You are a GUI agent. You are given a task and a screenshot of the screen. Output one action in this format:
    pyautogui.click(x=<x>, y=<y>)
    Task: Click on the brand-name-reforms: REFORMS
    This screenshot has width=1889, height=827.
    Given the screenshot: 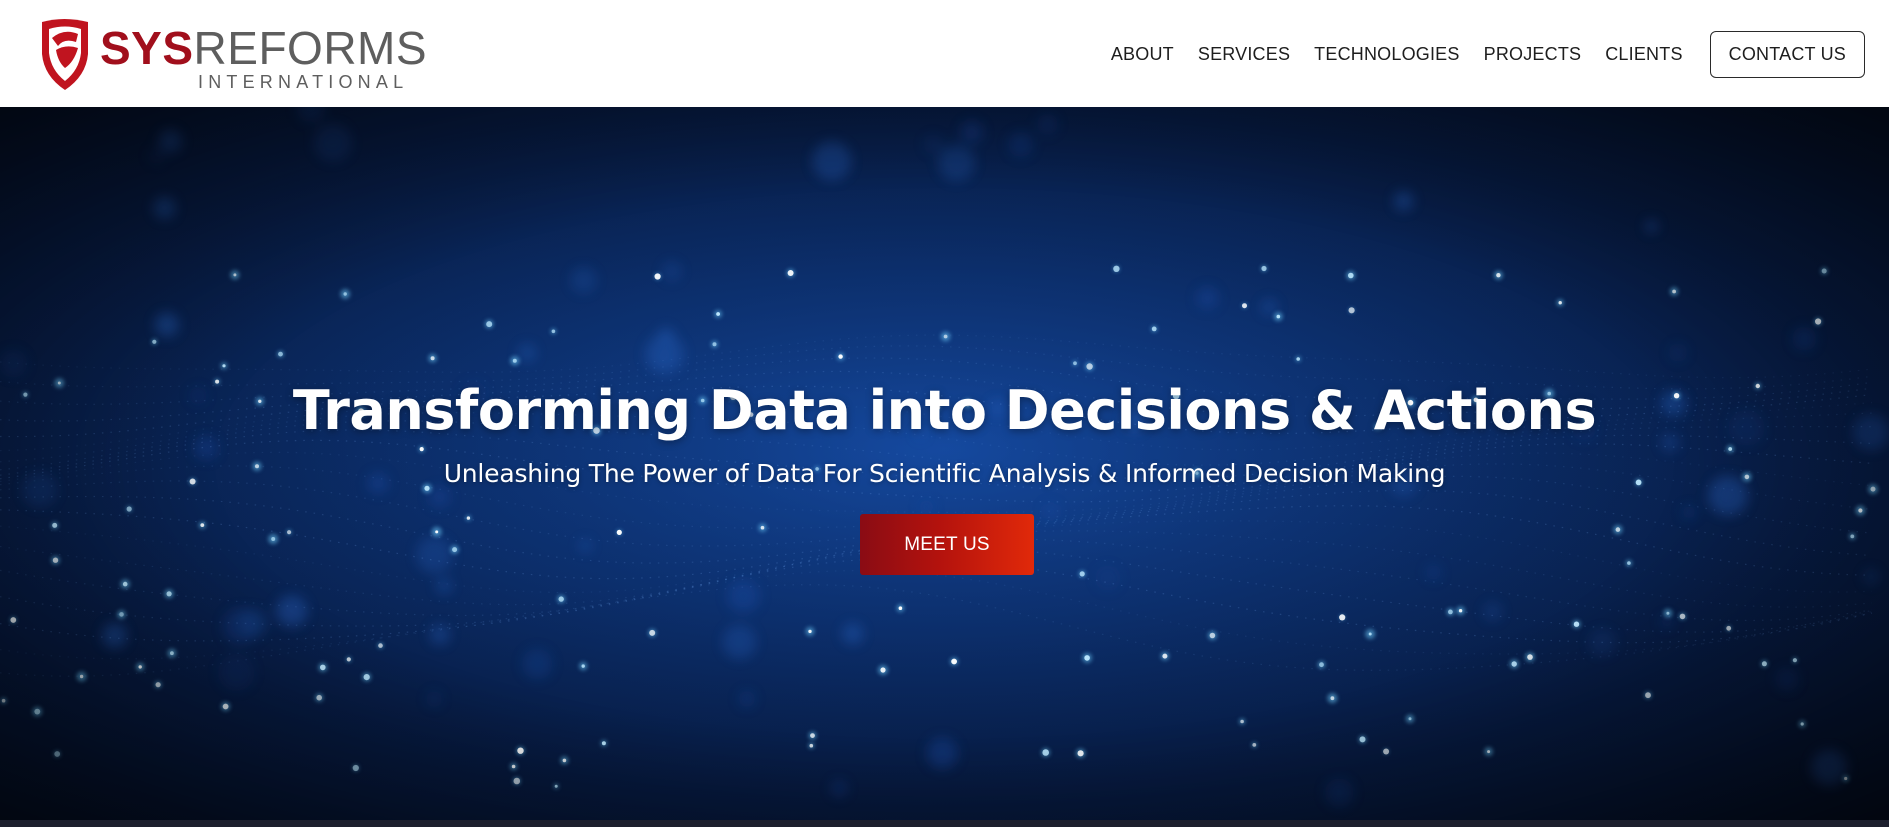 What is the action you would take?
    pyautogui.click(x=311, y=48)
    